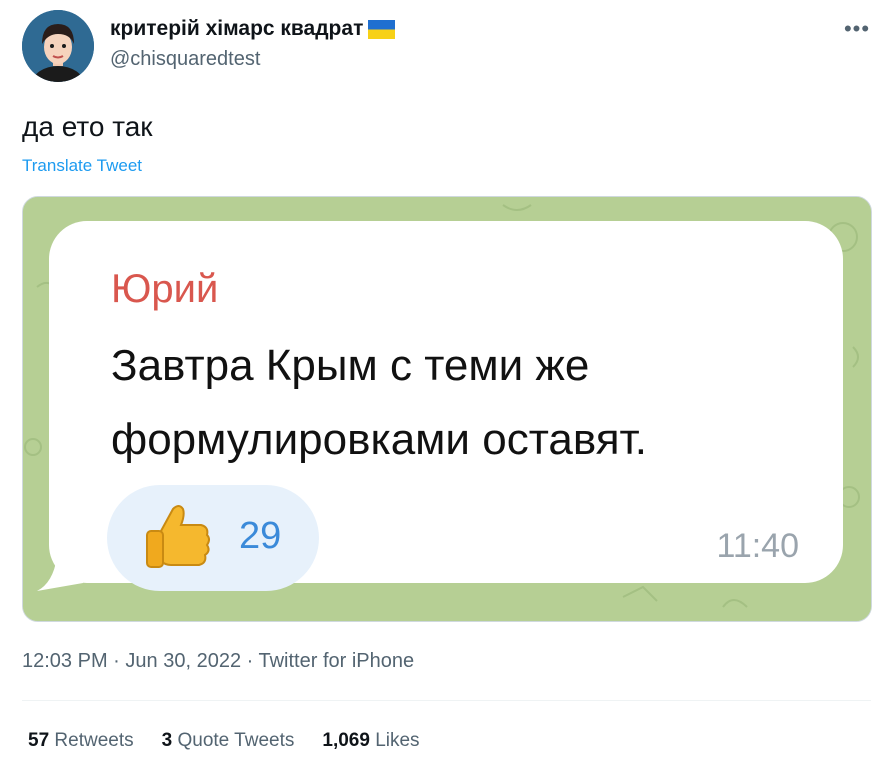 The image size is (891, 768). Describe the element at coordinates (350, 365) in the screenshot. I see `chat-message-line: Завтра Крым с теми же` at that location.